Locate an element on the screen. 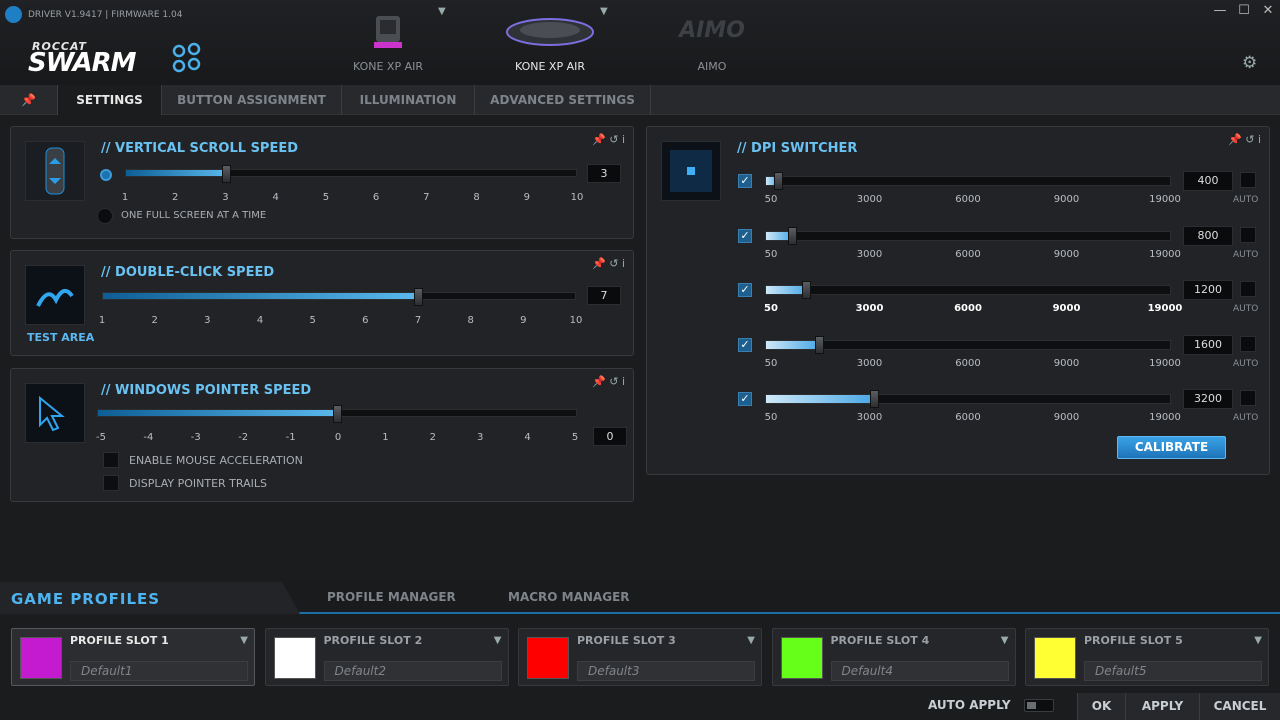  apply-button: APPLY is located at coordinates (1162, 706).